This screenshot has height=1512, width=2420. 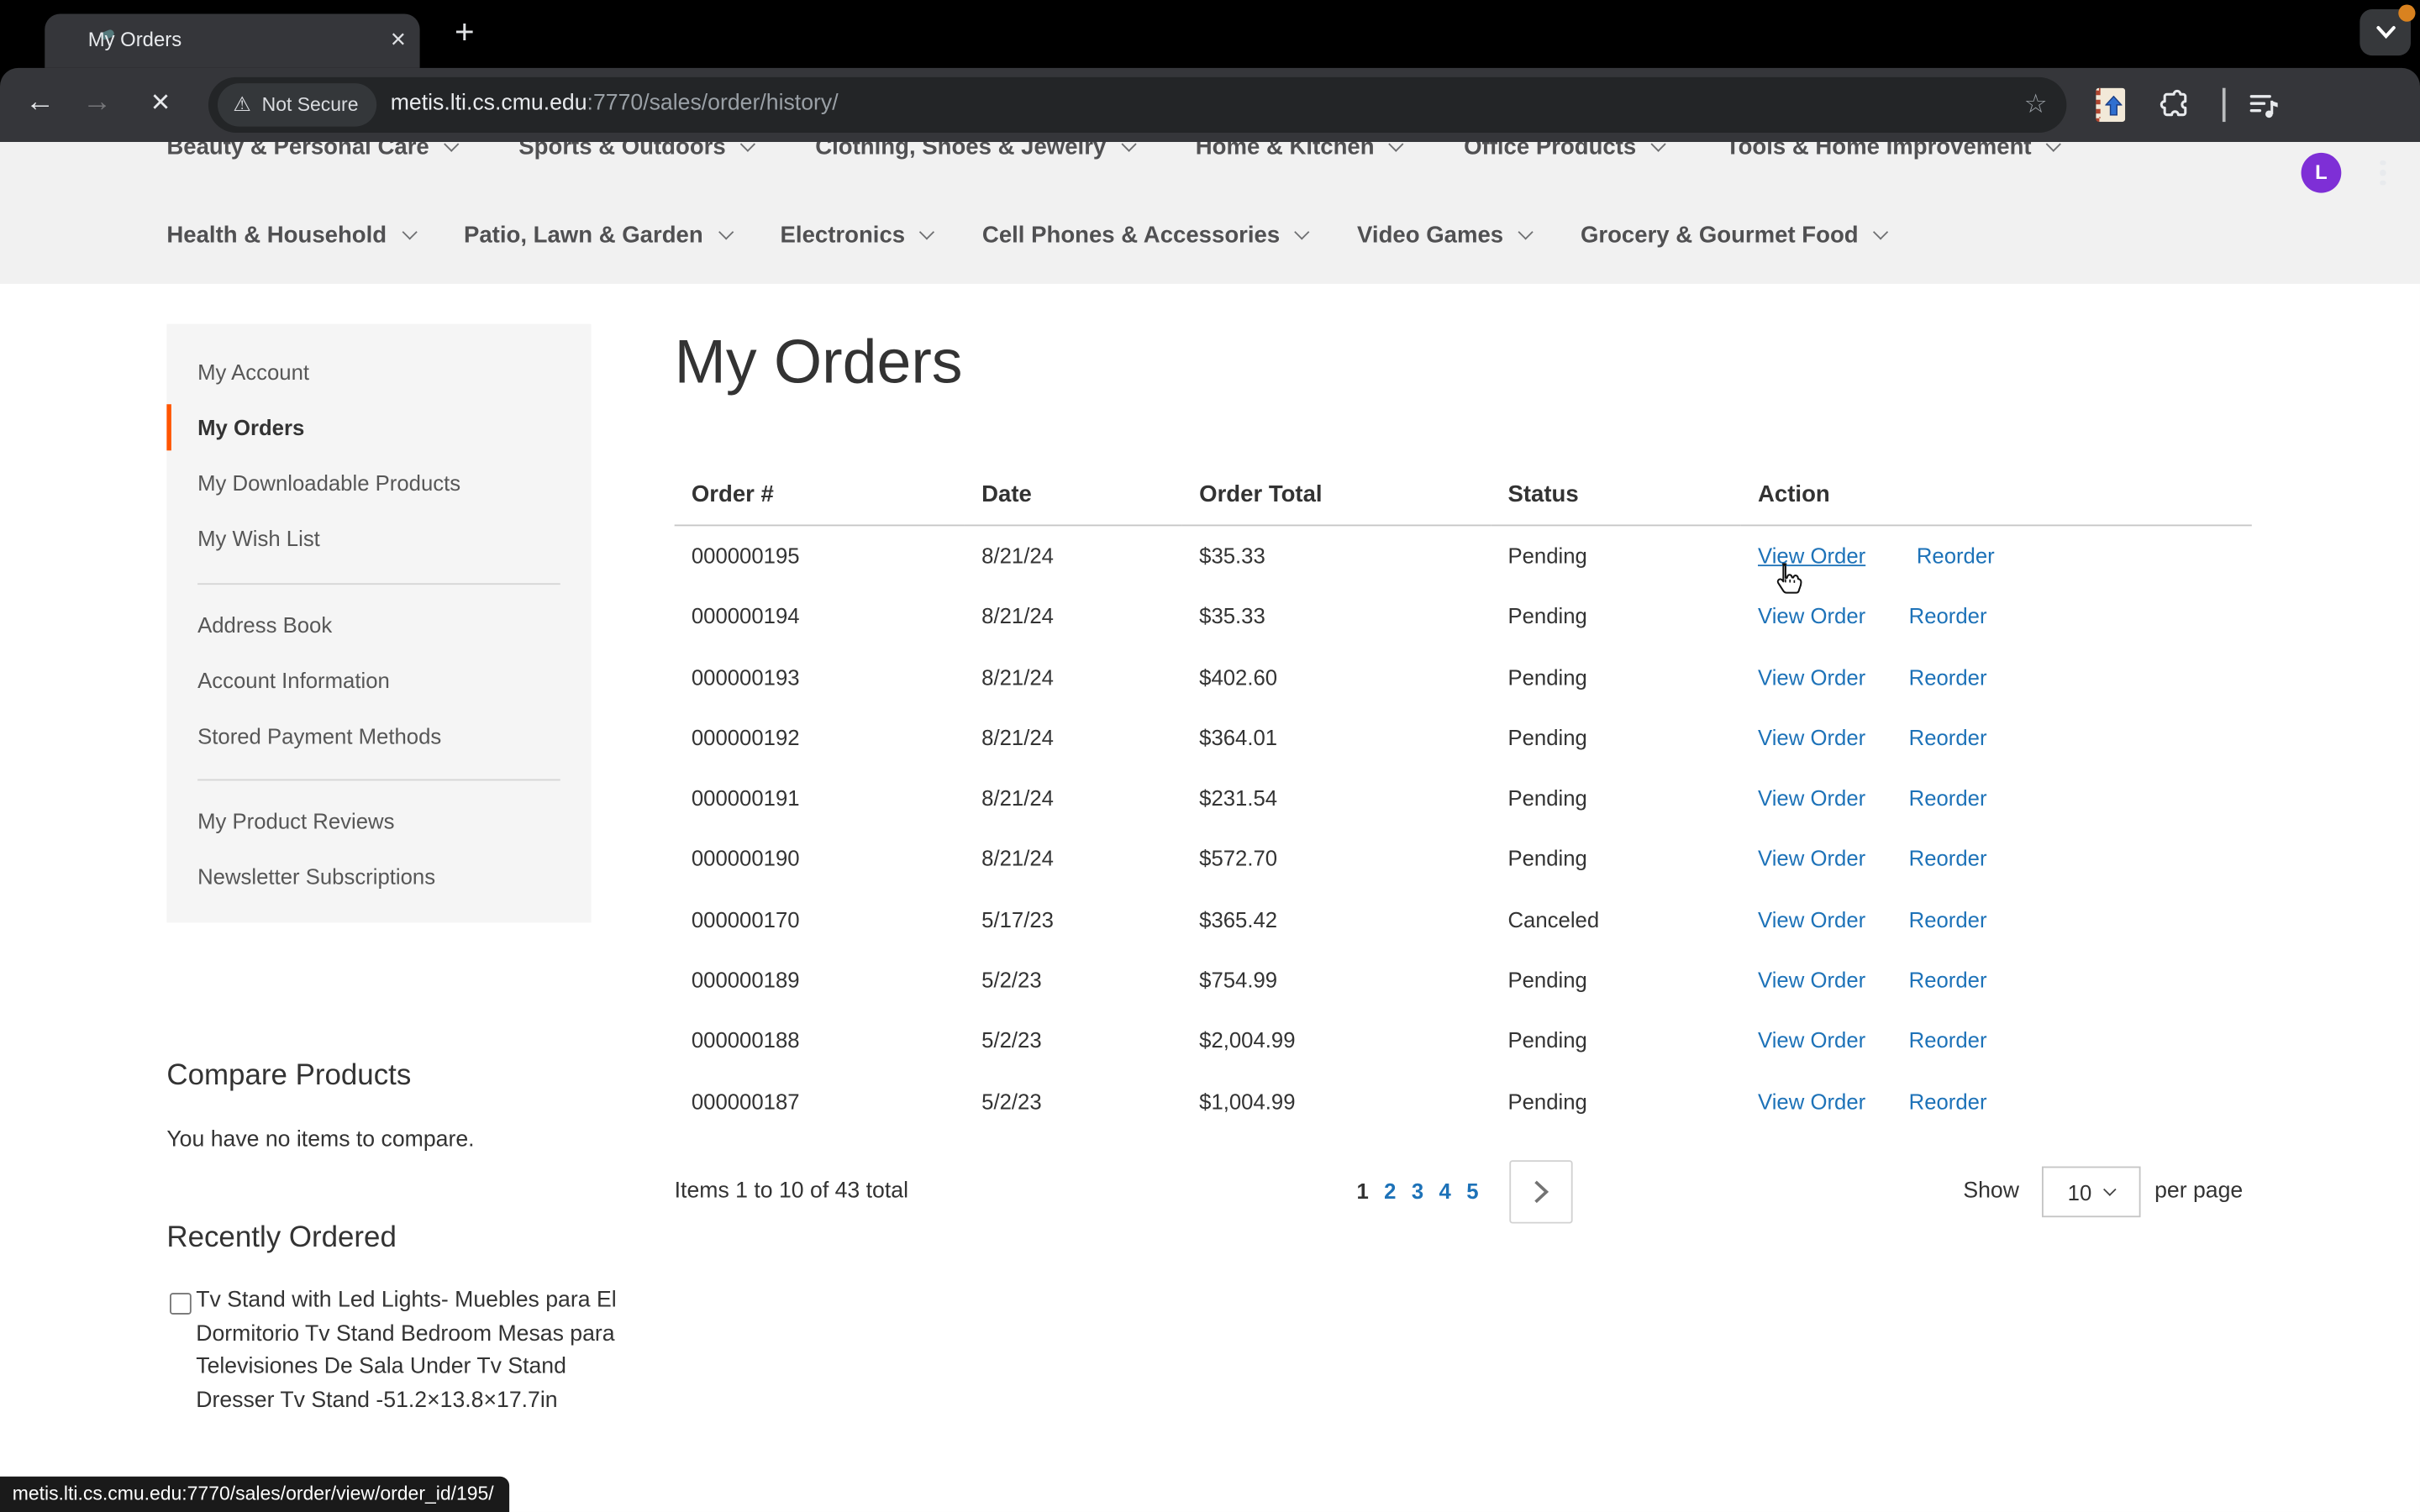 I want to click on order-date: 5/17/23, so click(x=1018, y=919).